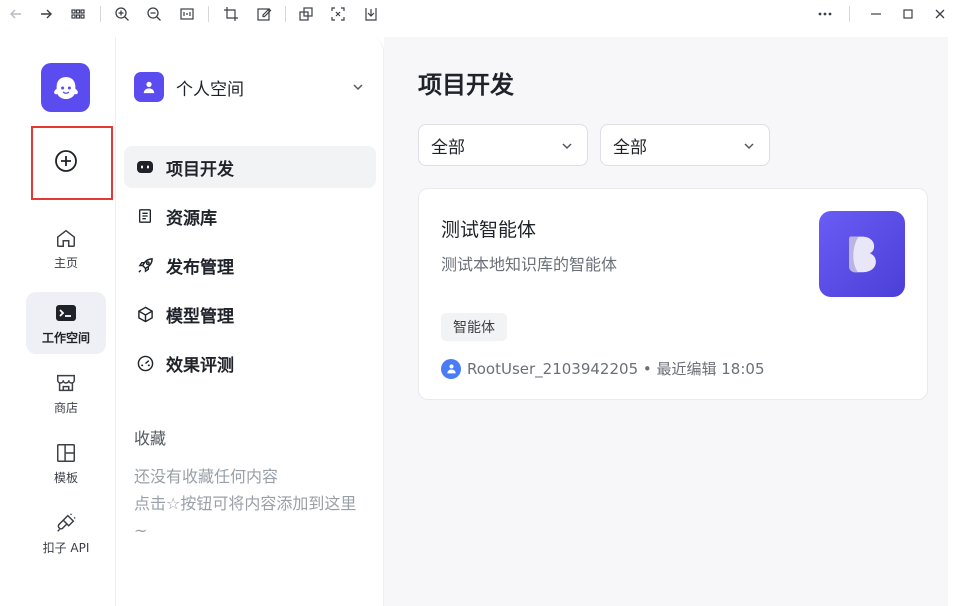  I want to click on sidebar-item-label: 项目开发, so click(200, 169).